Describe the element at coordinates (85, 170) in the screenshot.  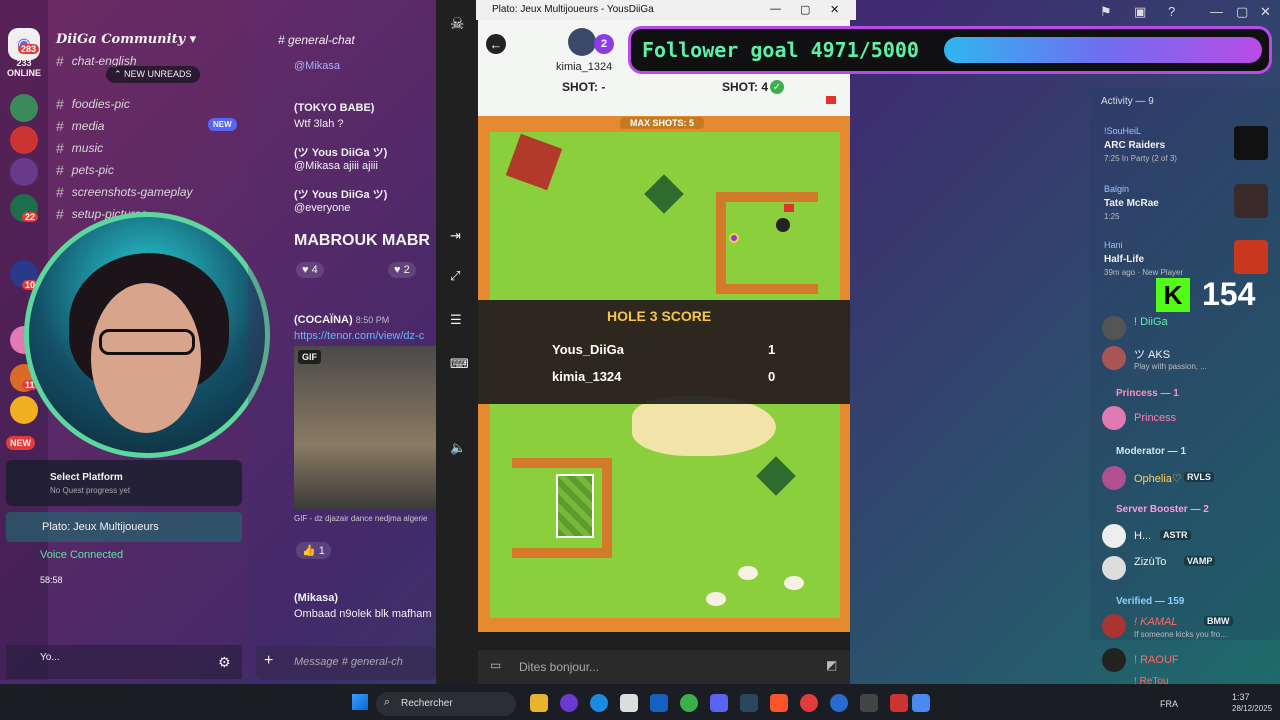
I see `channel-pets-pic: # pets-pic` at that location.